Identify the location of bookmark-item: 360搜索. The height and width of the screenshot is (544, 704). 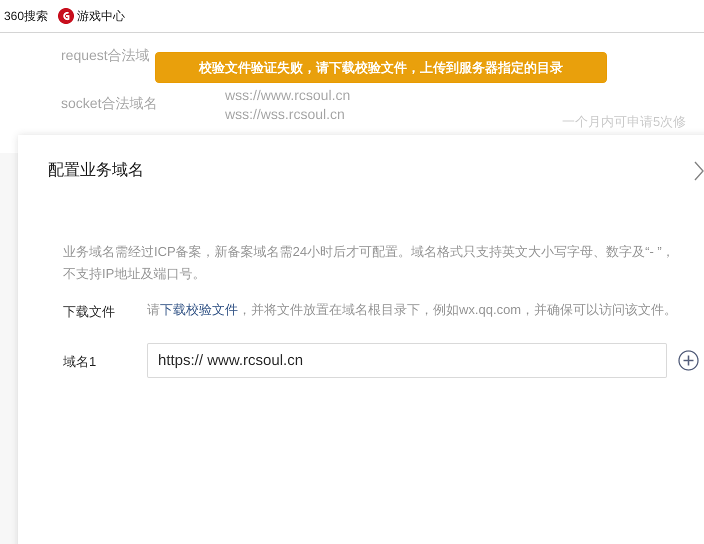
(26, 16).